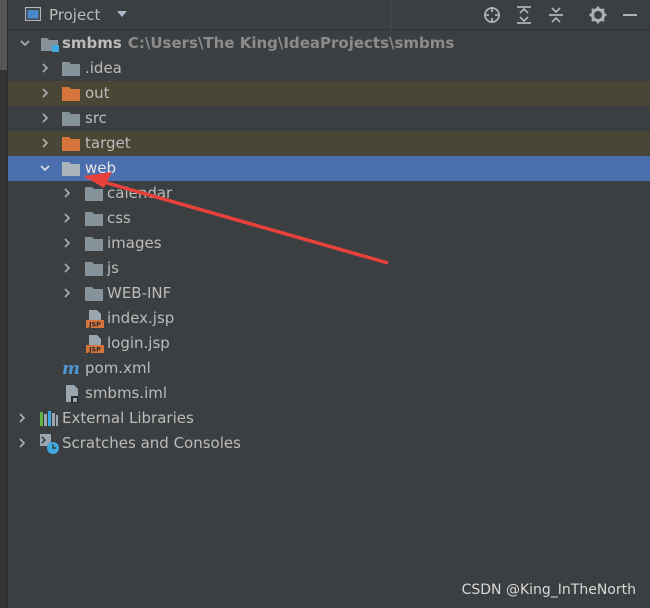 The width and height of the screenshot is (650, 608). What do you see at coordinates (329, 193) in the screenshot?
I see `tree-row-calendar: calendar` at bounding box center [329, 193].